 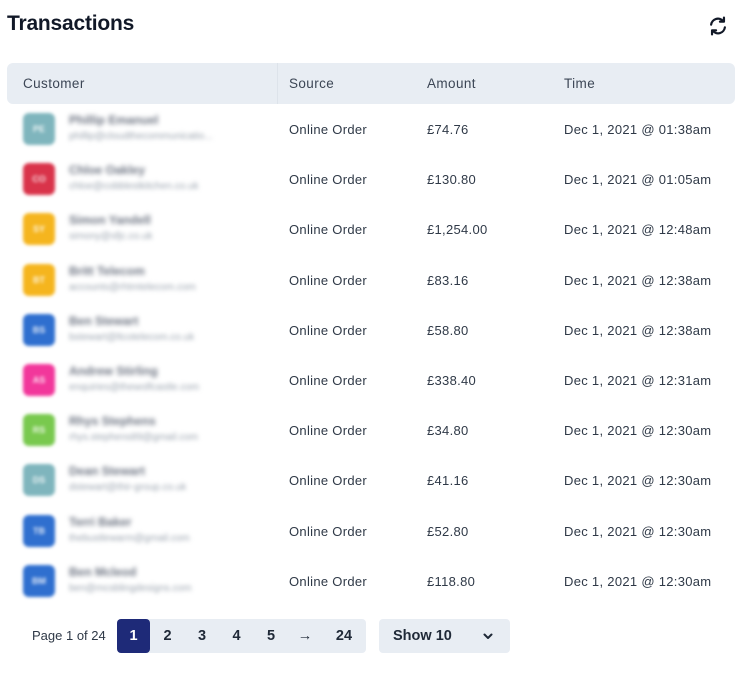 What do you see at coordinates (107, 170) in the screenshot?
I see `customer-name: Chloe Oakley` at bounding box center [107, 170].